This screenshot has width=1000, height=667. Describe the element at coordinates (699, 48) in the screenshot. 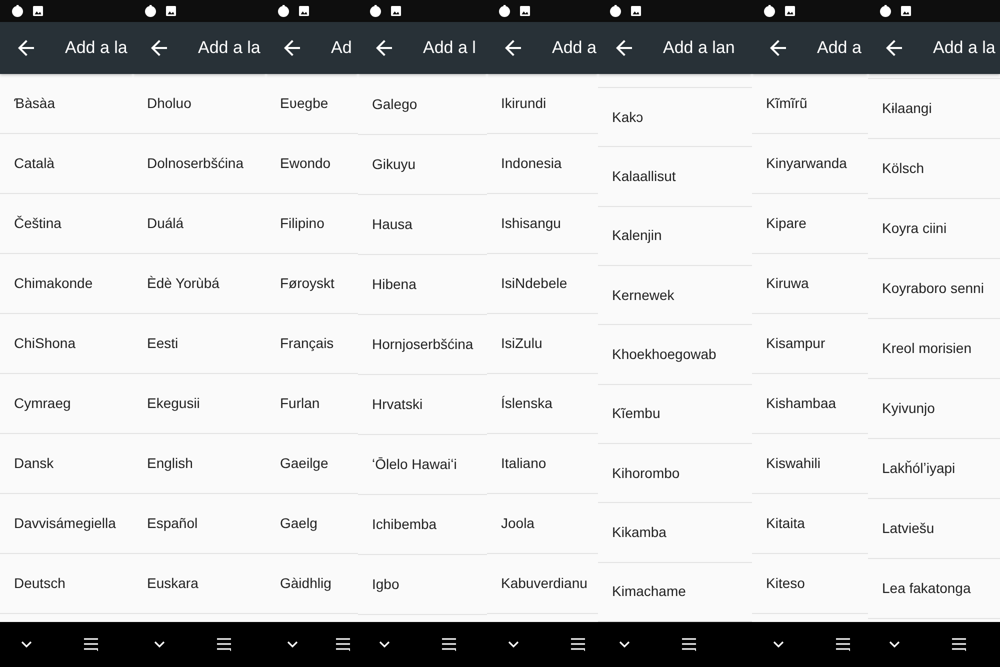

I see `screen-title: Add a lan` at that location.